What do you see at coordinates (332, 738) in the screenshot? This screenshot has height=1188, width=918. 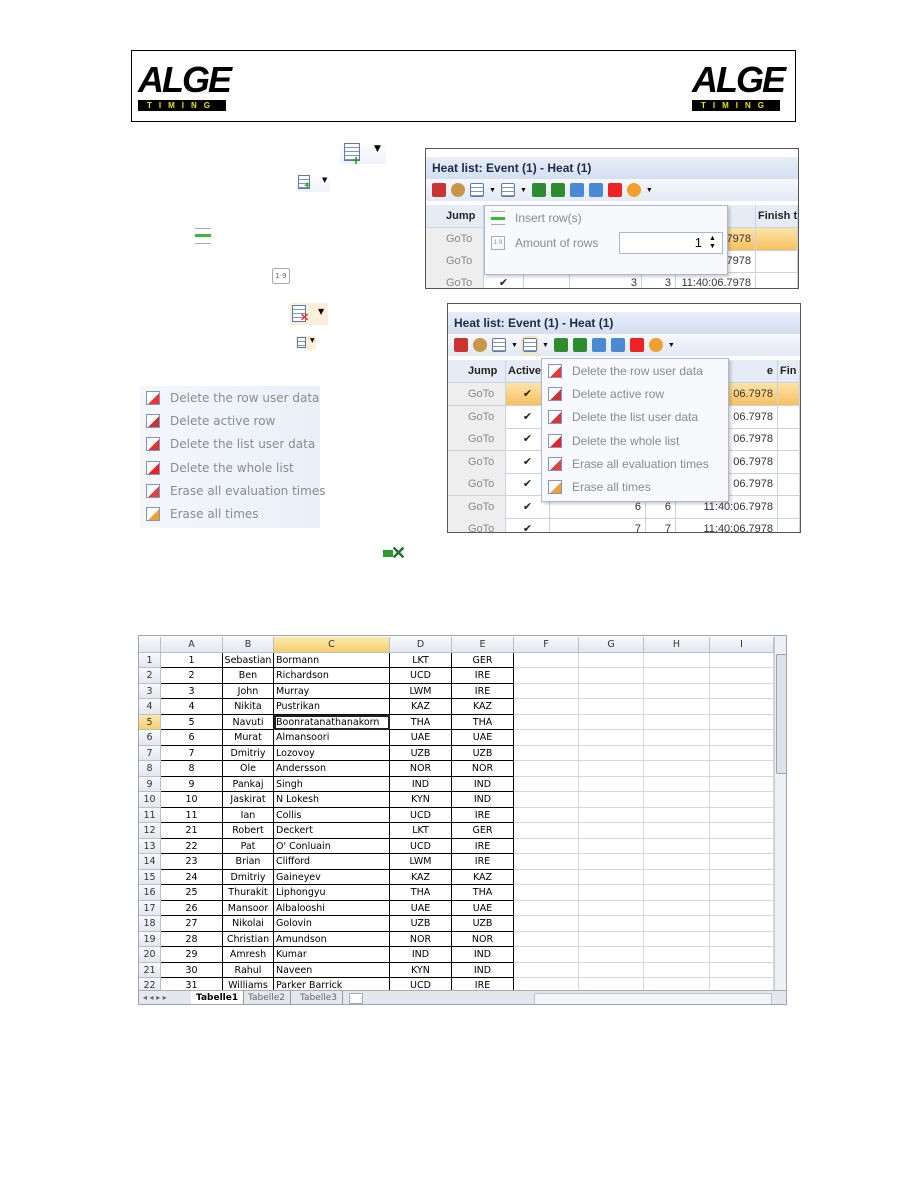 I see `cell: Almansoori` at bounding box center [332, 738].